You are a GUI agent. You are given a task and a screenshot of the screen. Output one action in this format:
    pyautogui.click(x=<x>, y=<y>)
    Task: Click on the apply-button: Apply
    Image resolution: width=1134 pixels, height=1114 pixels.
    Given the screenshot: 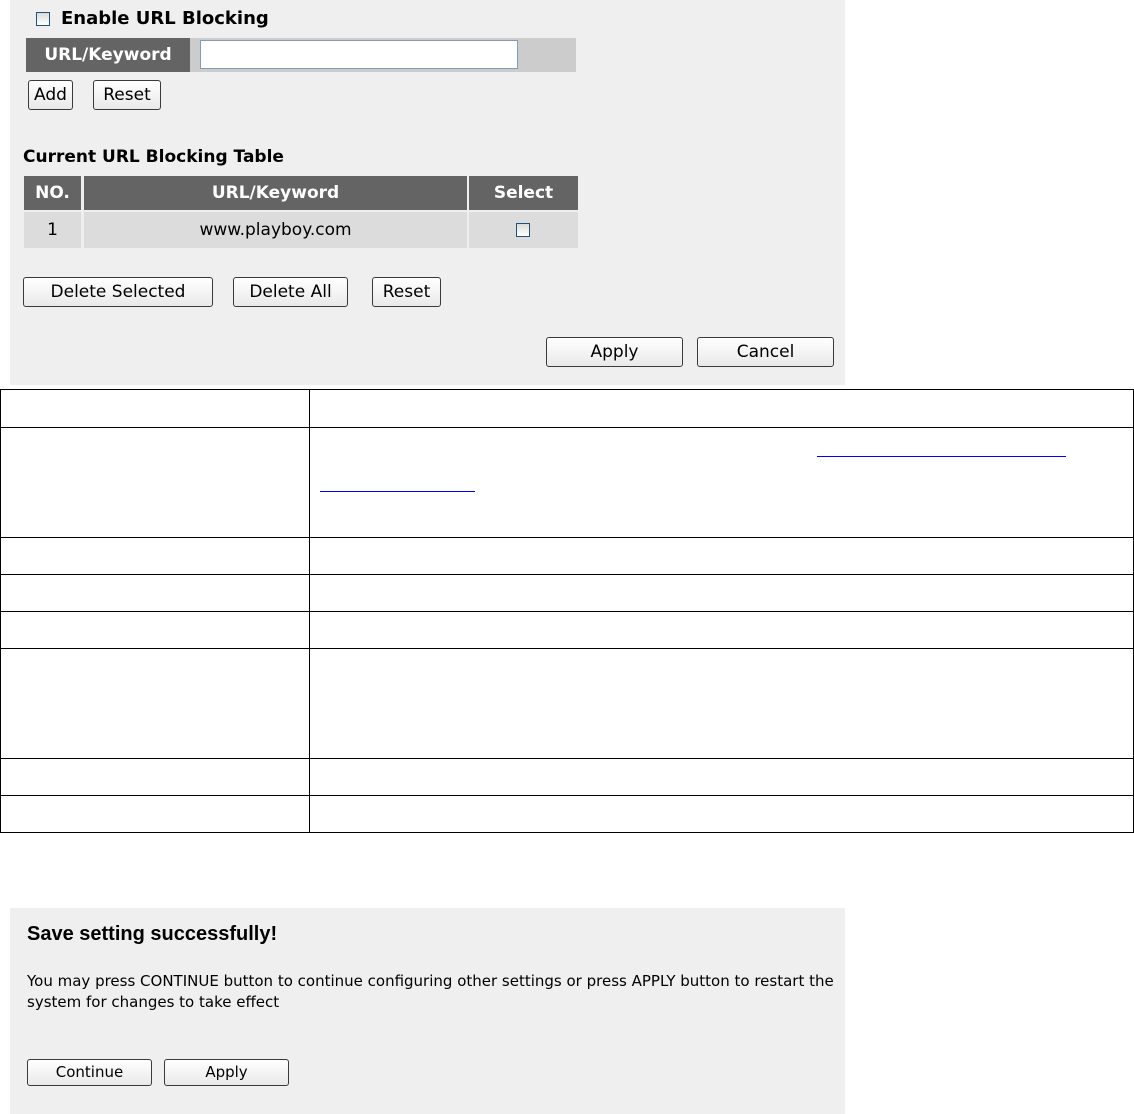 What is the action you would take?
    pyautogui.click(x=614, y=352)
    